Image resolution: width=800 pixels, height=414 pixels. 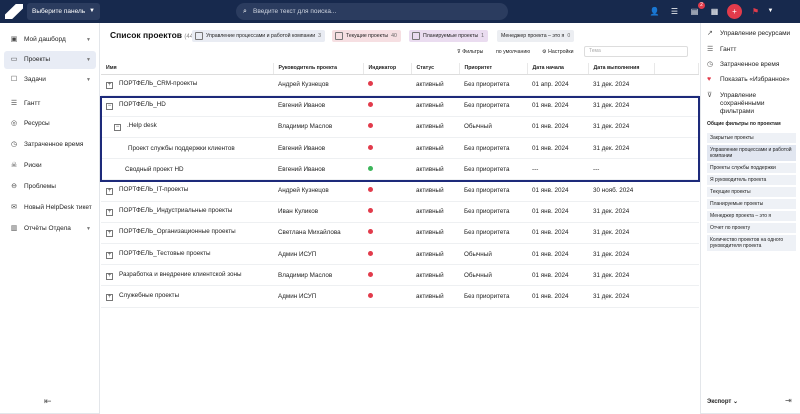 What do you see at coordinates (50, 145) in the screenshot?
I see `sidebar-item: ◷ Затраченное время` at bounding box center [50, 145].